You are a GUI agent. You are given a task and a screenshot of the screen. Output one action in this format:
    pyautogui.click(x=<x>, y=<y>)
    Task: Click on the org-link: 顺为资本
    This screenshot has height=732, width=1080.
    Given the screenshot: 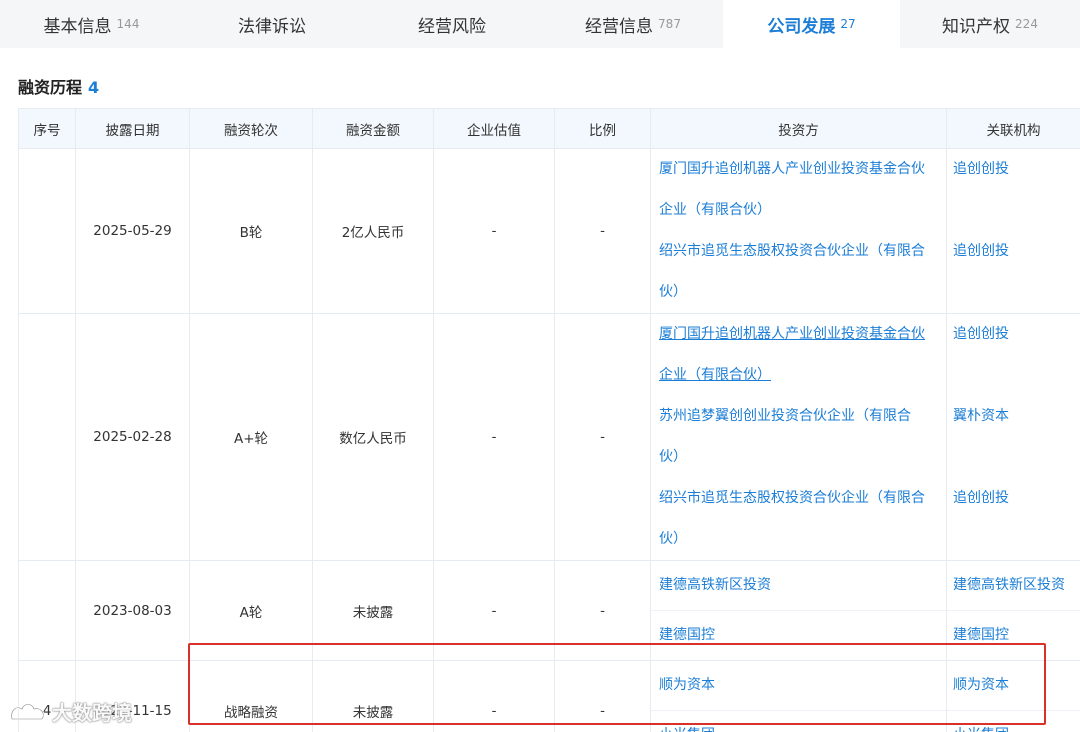 What is the action you would take?
    pyautogui.click(x=1013, y=686)
    